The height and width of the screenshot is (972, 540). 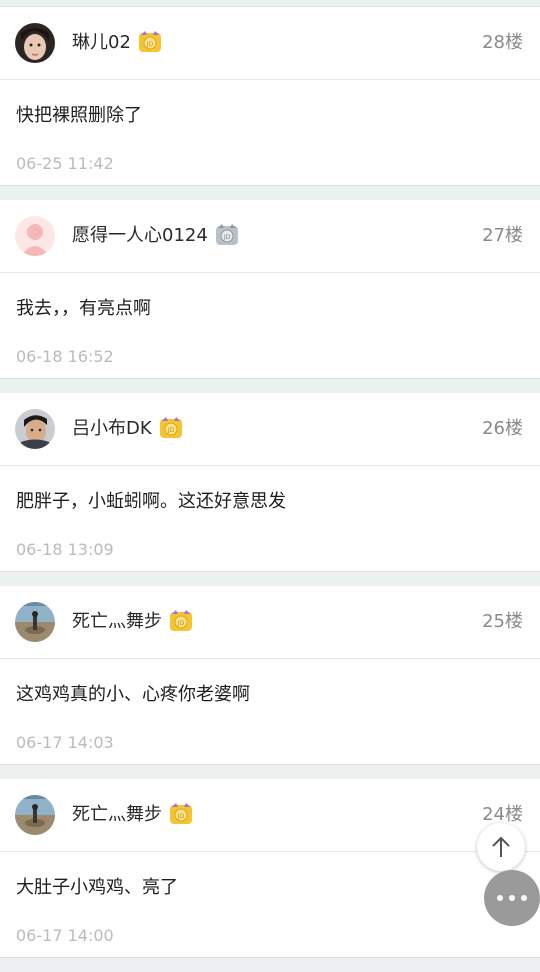 What do you see at coordinates (140, 235) in the screenshot?
I see `username-text: 愿得一人心0124` at bounding box center [140, 235].